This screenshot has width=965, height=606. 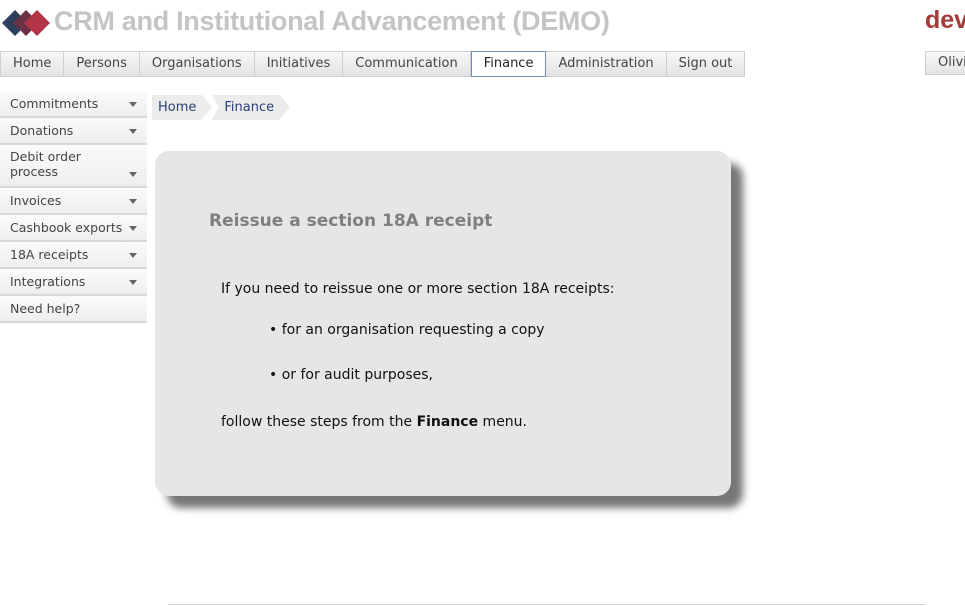 What do you see at coordinates (54, 103) in the screenshot?
I see `sidebar-item-label: Commitments` at bounding box center [54, 103].